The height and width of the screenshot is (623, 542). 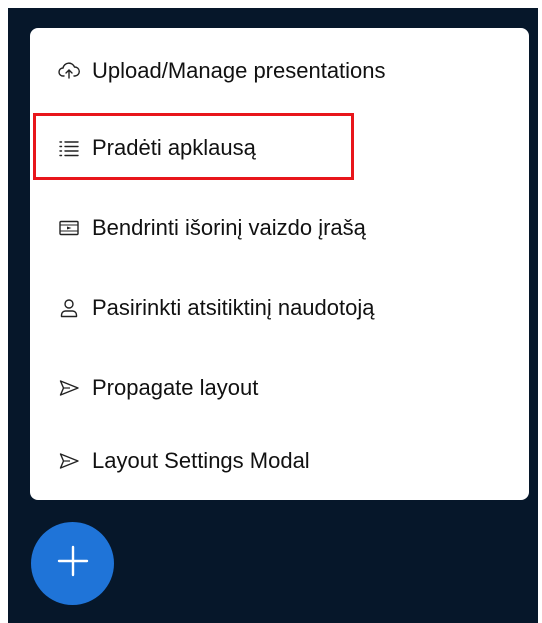 What do you see at coordinates (69, 71) in the screenshot?
I see `cloud-upload-icon` at bounding box center [69, 71].